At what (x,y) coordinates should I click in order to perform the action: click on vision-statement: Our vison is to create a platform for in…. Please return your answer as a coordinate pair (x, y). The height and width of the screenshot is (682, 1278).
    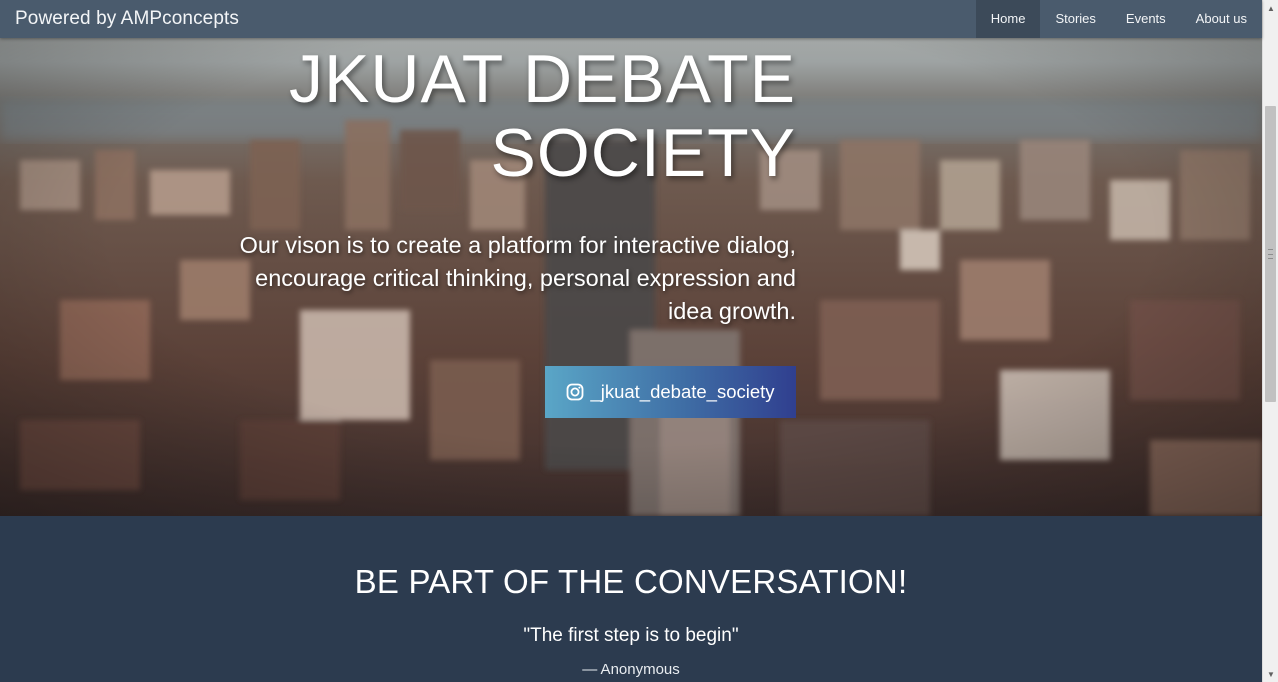
    Looking at the image, I should click on (506, 278).